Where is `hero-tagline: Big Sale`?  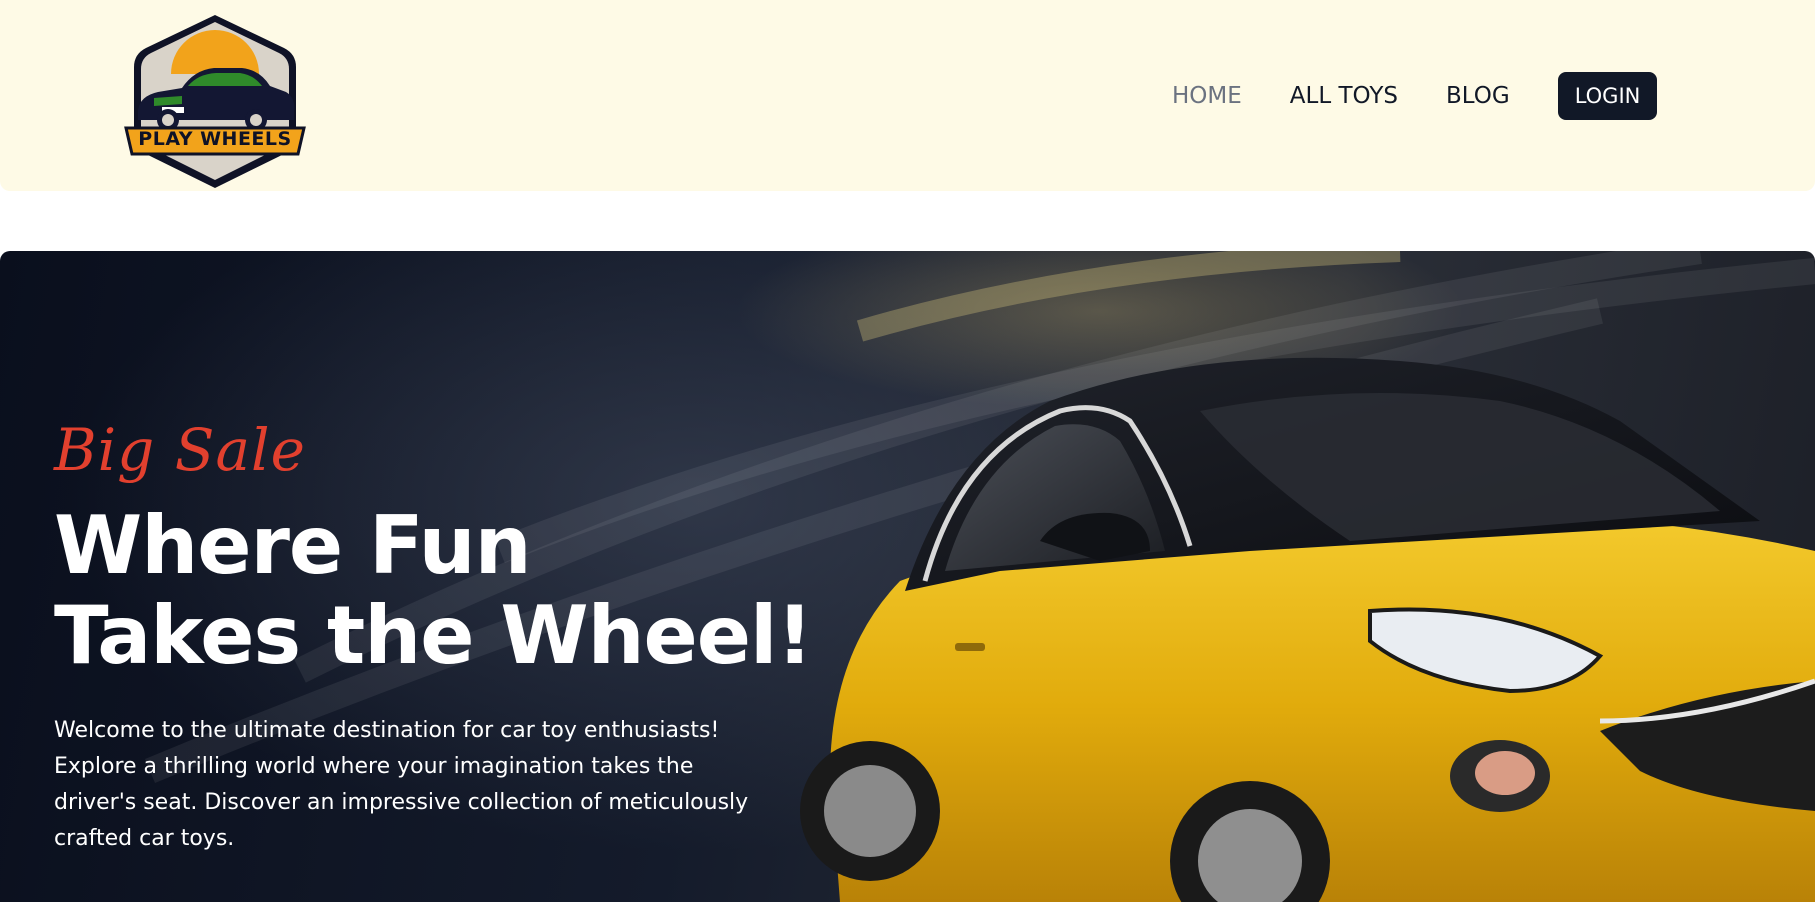 hero-tagline: Big Sale is located at coordinates (180, 450).